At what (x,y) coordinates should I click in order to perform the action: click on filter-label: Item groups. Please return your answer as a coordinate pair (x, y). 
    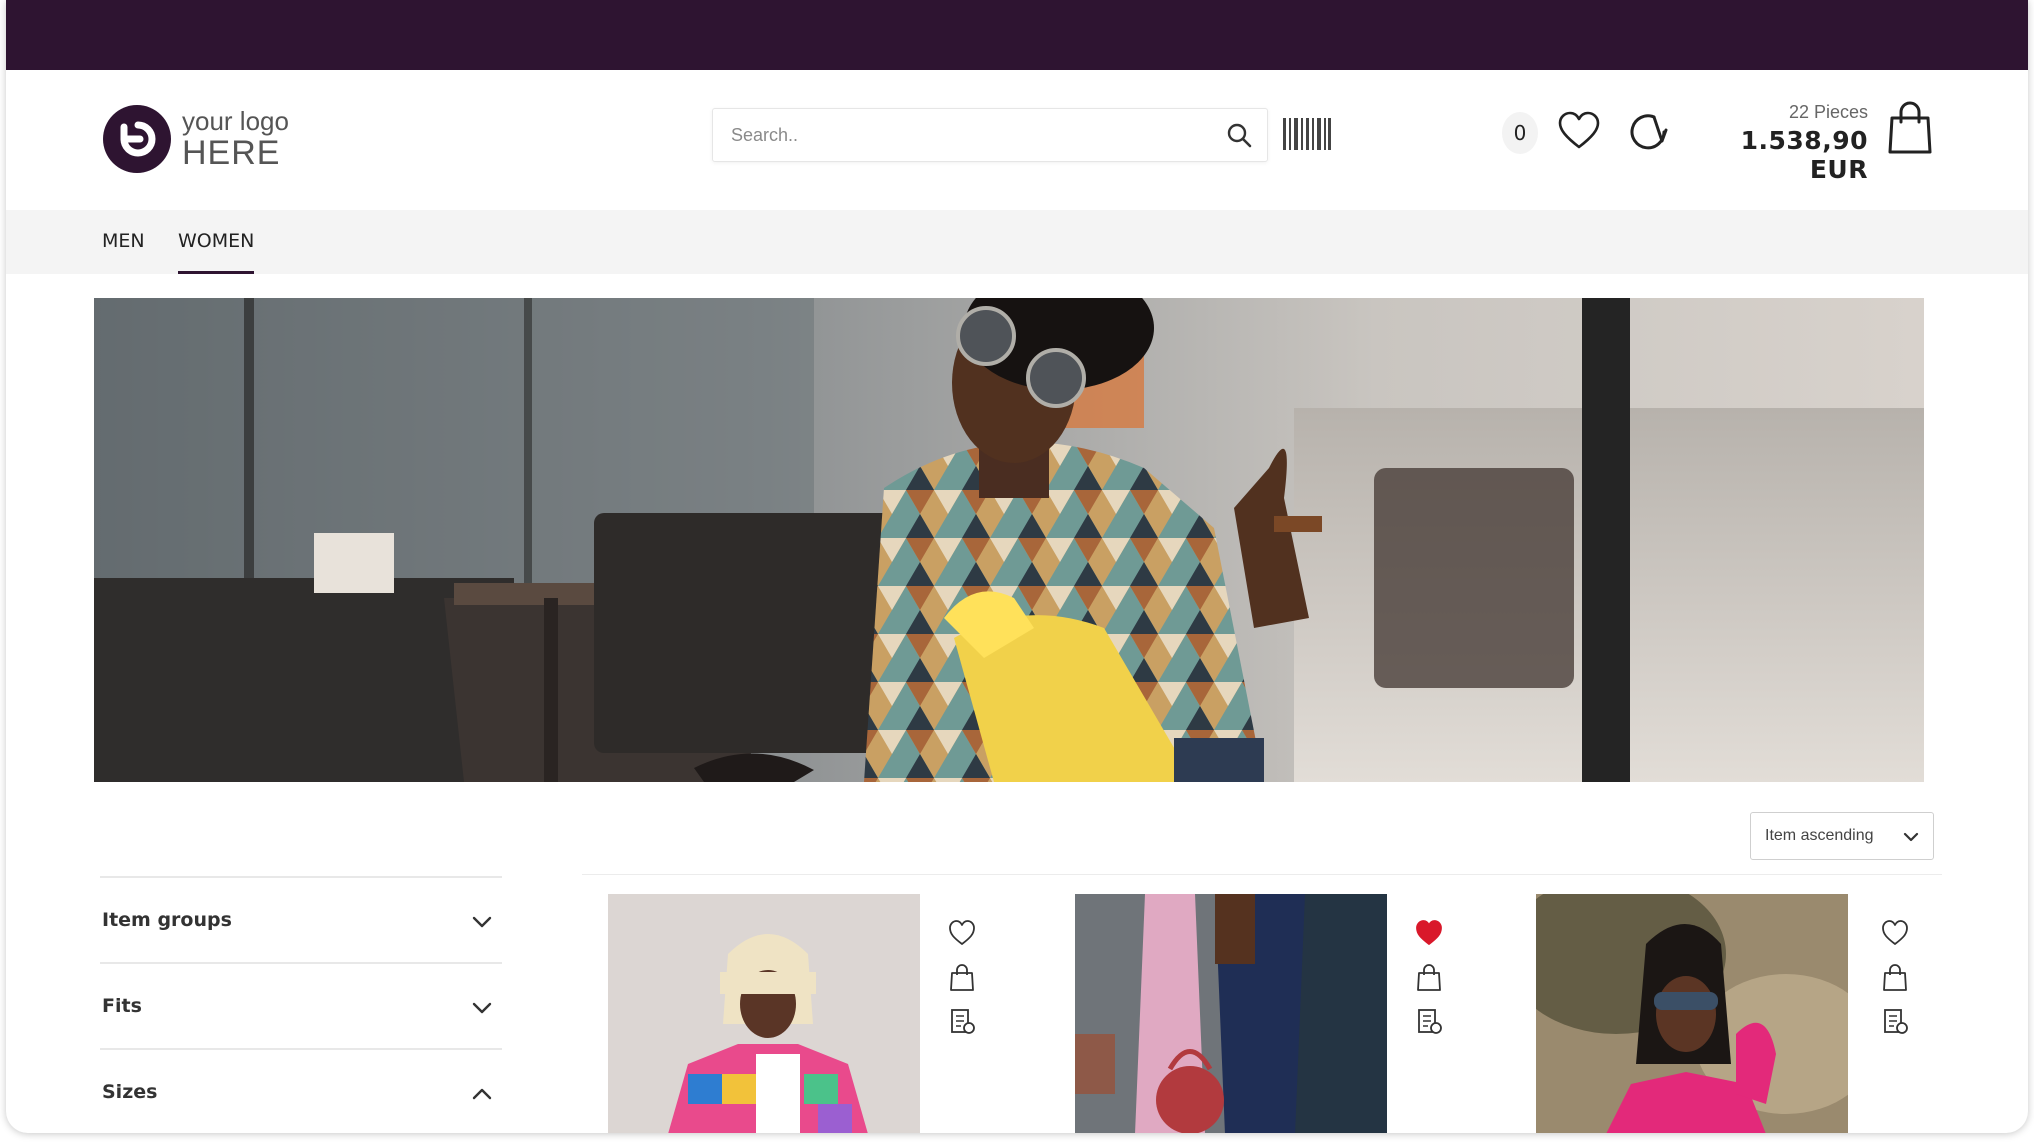
    Looking at the image, I should click on (167, 920).